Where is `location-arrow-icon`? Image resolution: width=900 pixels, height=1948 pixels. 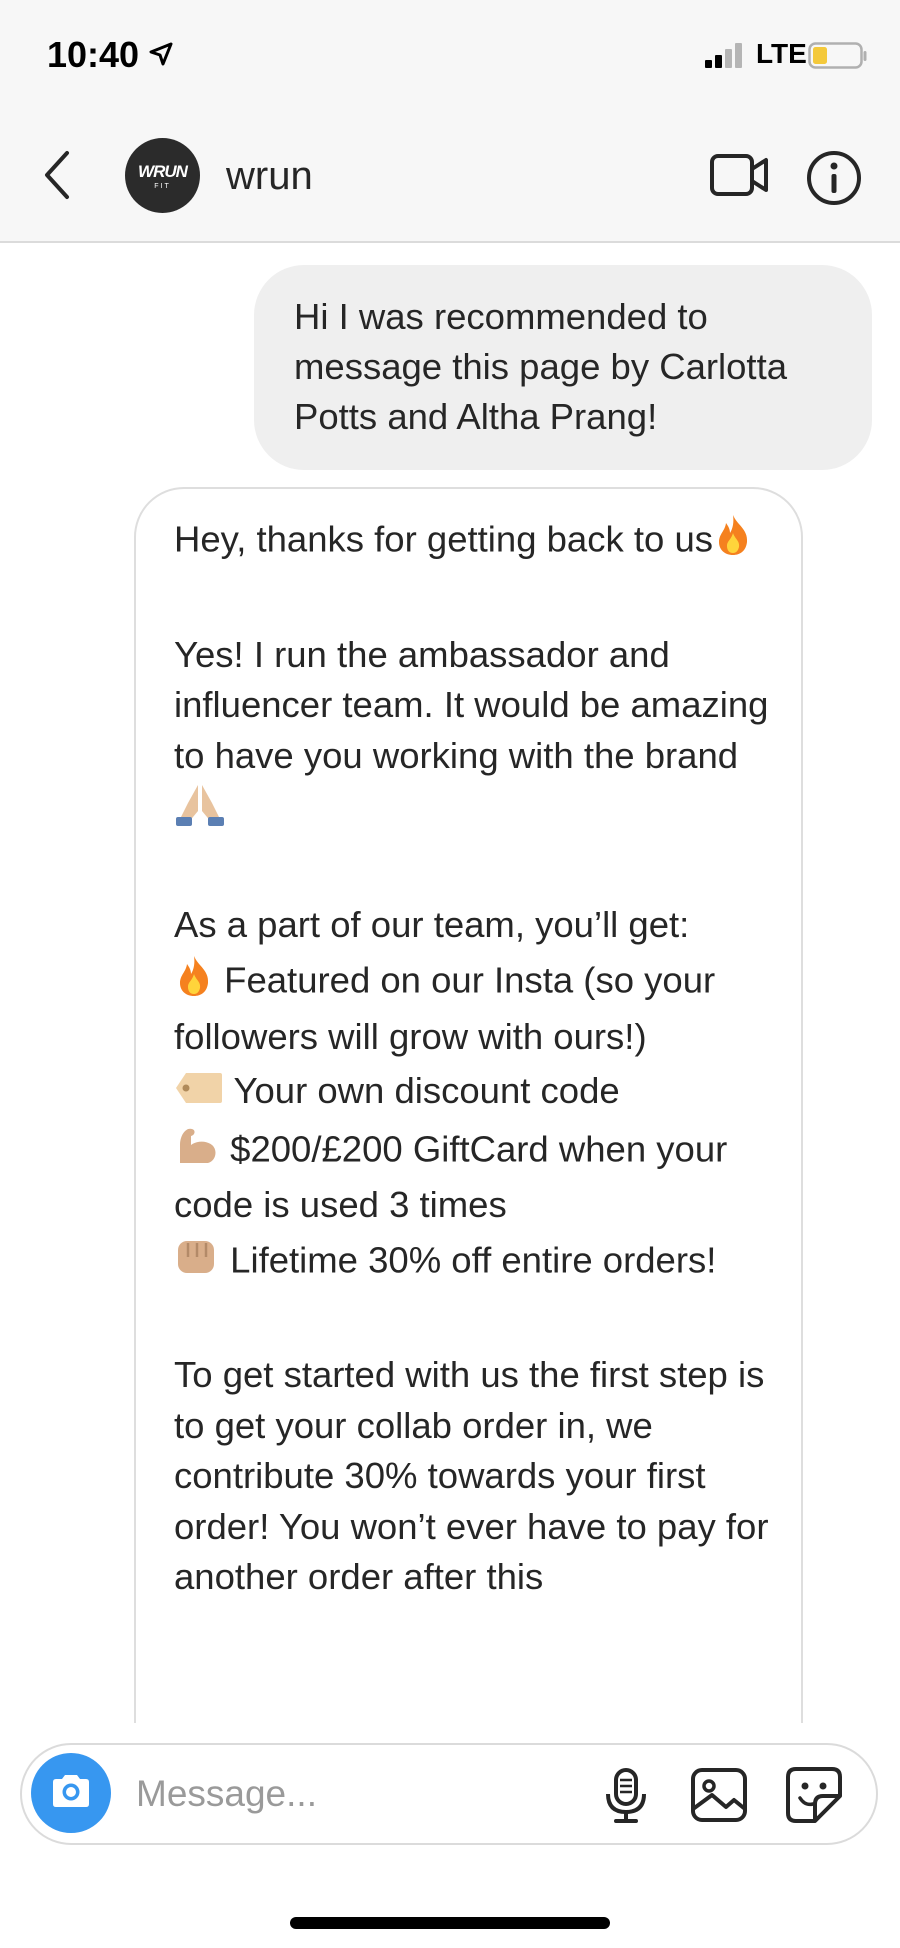
location-arrow-icon is located at coordinates (161, 56).